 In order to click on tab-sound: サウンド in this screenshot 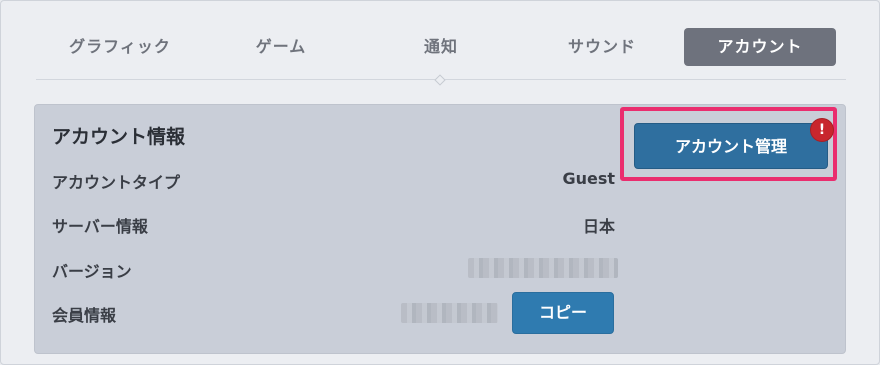, I will do `click(602, 47)`.